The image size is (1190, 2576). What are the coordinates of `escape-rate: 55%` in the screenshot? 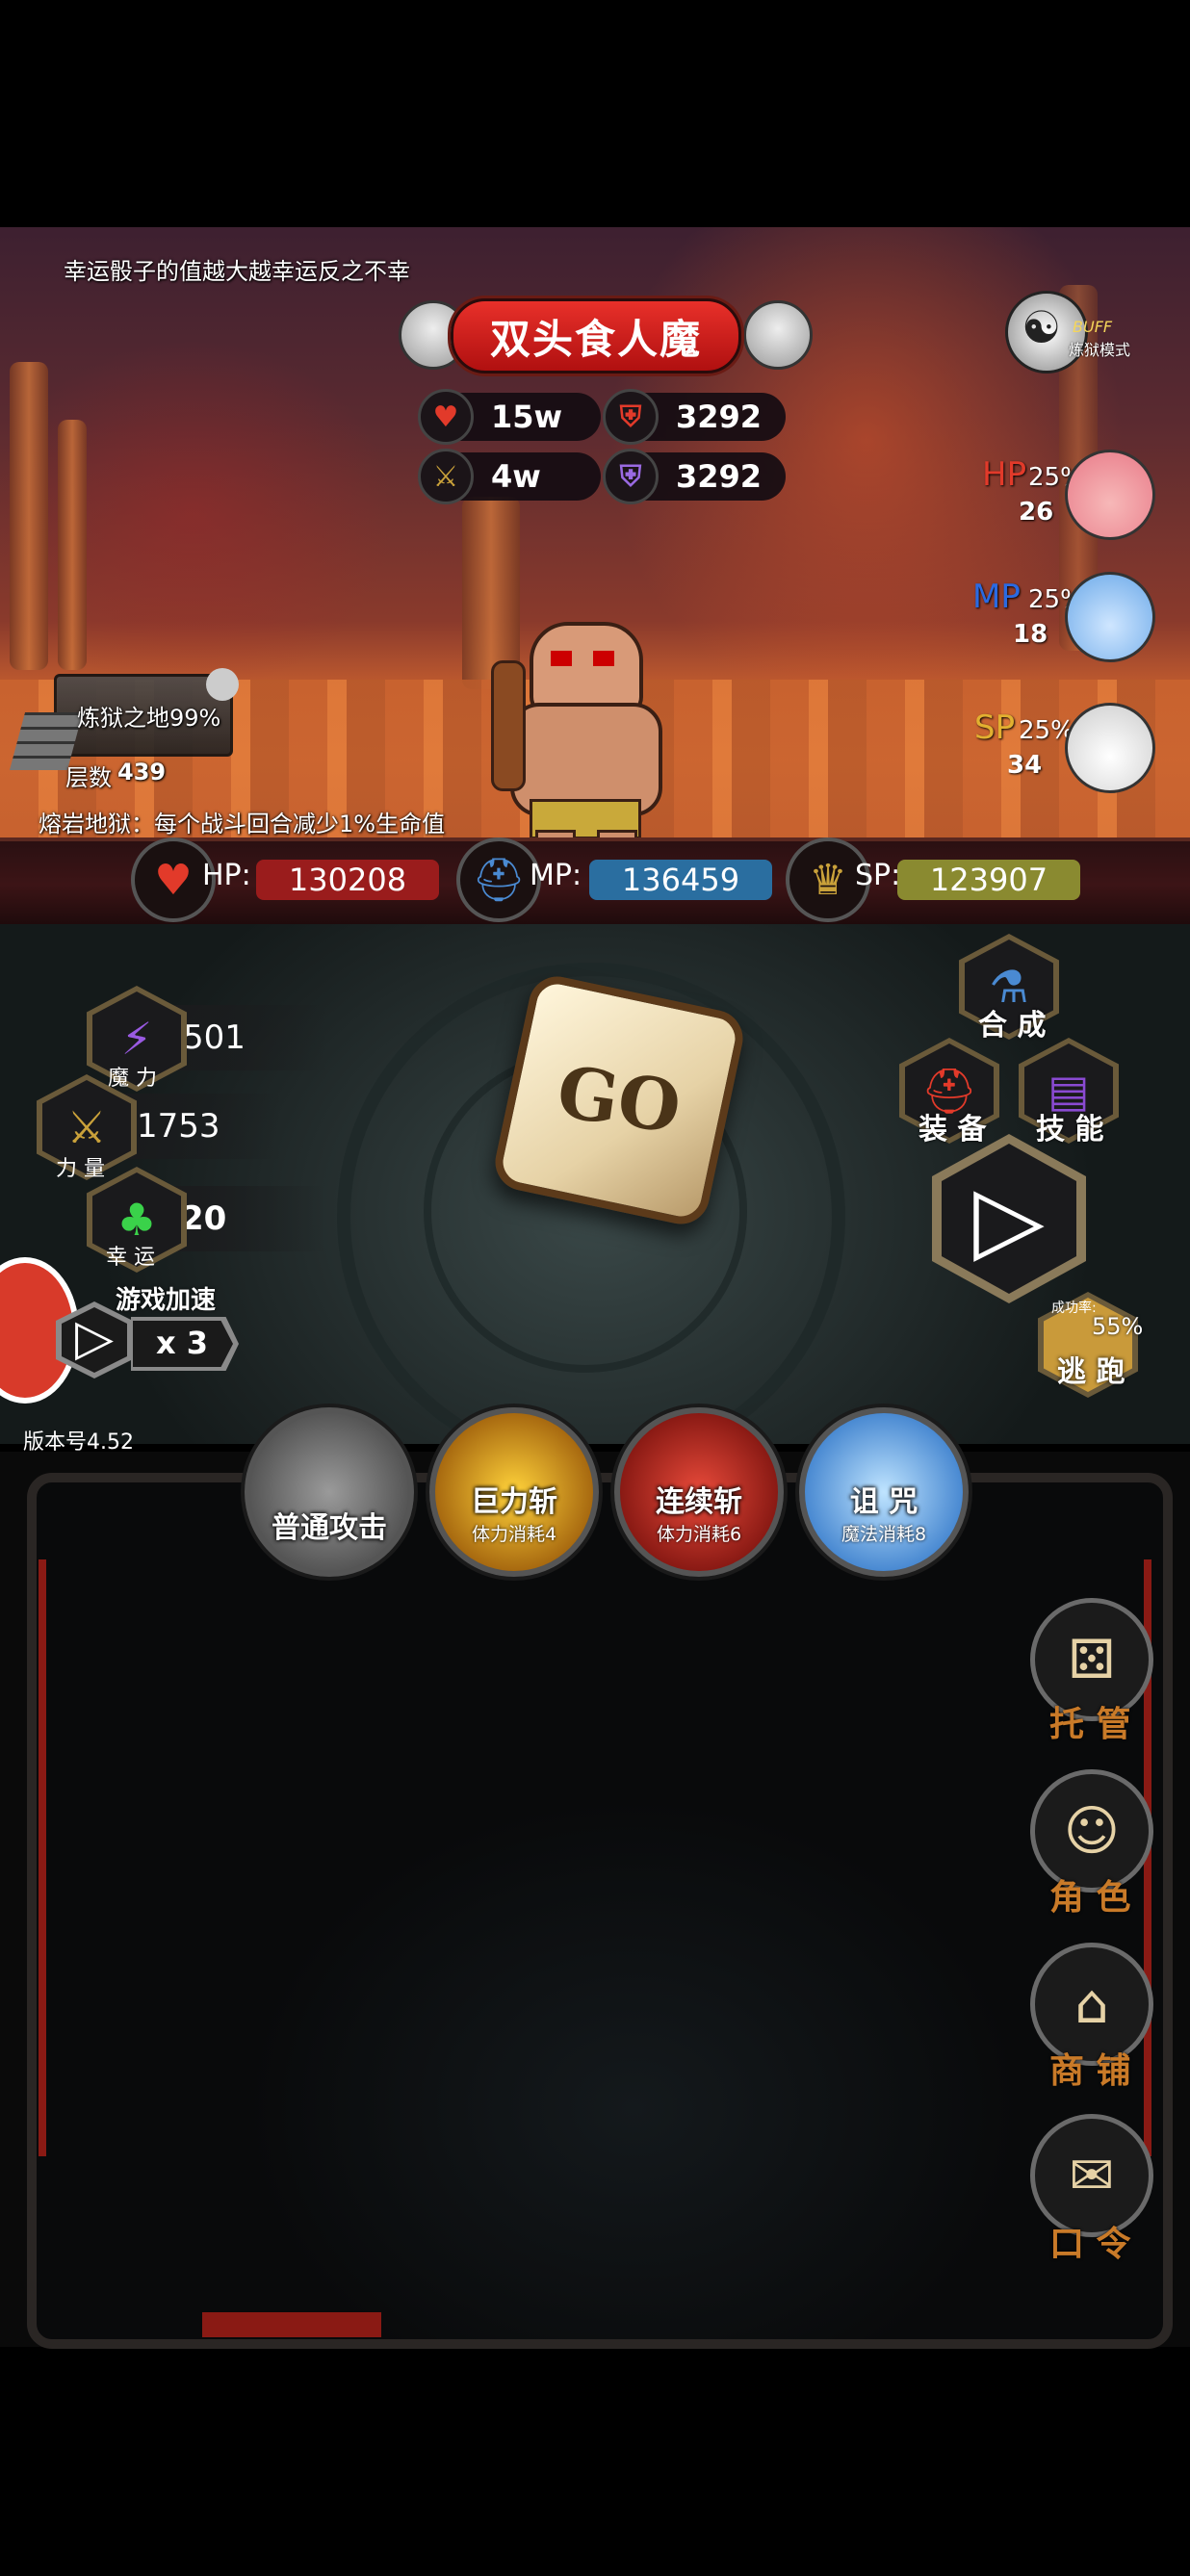 It's located at (1118, 1326).